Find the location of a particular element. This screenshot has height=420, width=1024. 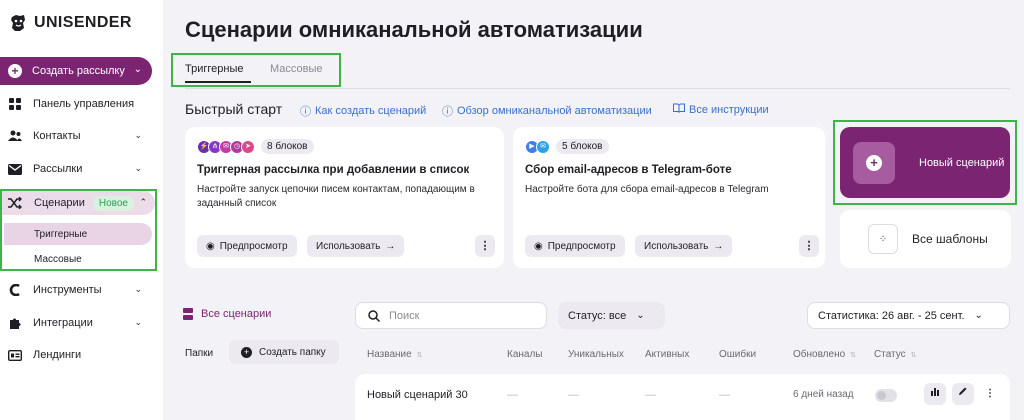

stats-period-dropdown: Статистика: 26 авг. - 25 сент. ⌄ is located at coordinates (908, 315).